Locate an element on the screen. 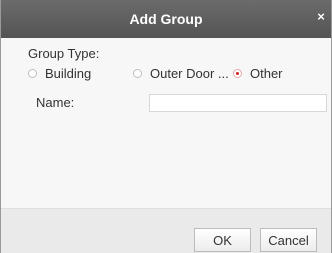  dialog-titlebar: Add Group × is located at coordinates (166, 19).